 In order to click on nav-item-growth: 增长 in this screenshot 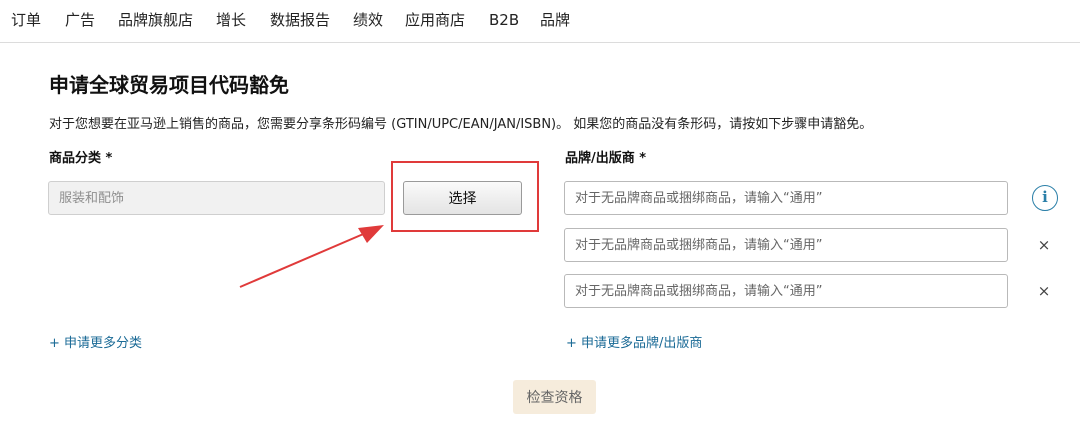, I will do `click(231, 20)`.